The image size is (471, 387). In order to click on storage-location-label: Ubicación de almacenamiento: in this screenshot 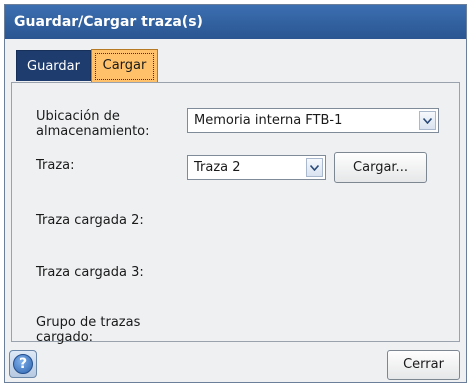, I will do `click(93, 124)`.